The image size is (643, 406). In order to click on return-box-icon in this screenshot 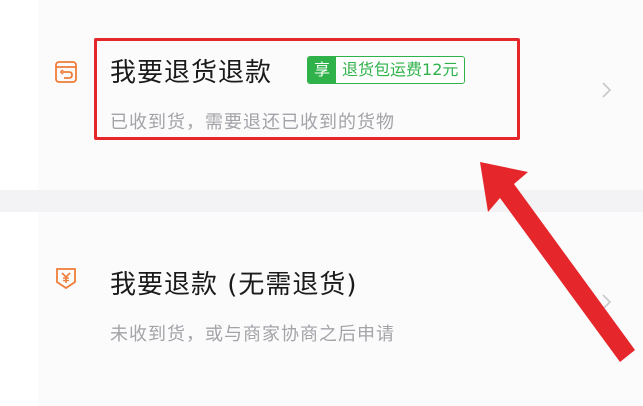, I will do `click(66, 72)`.